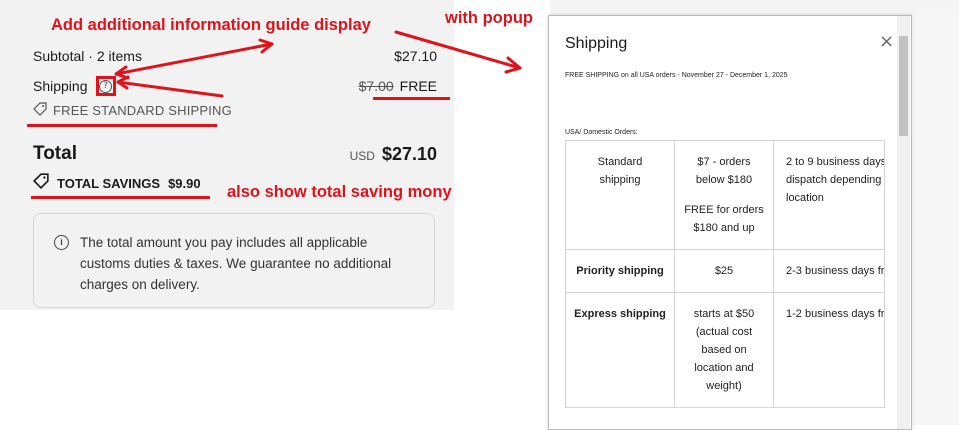  What do you see at coordinates (596, 43) in the screenshot?
I see `modal-title: Shipping` at bounding box center [596, 43].